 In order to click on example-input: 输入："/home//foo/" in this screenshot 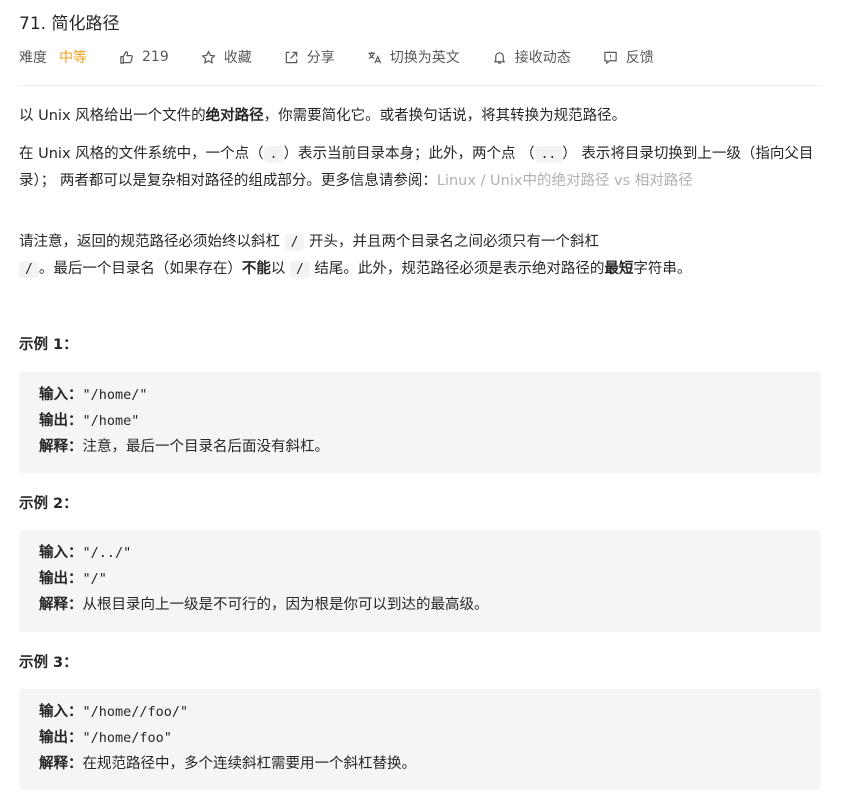, I will do `click(420, 712)`.